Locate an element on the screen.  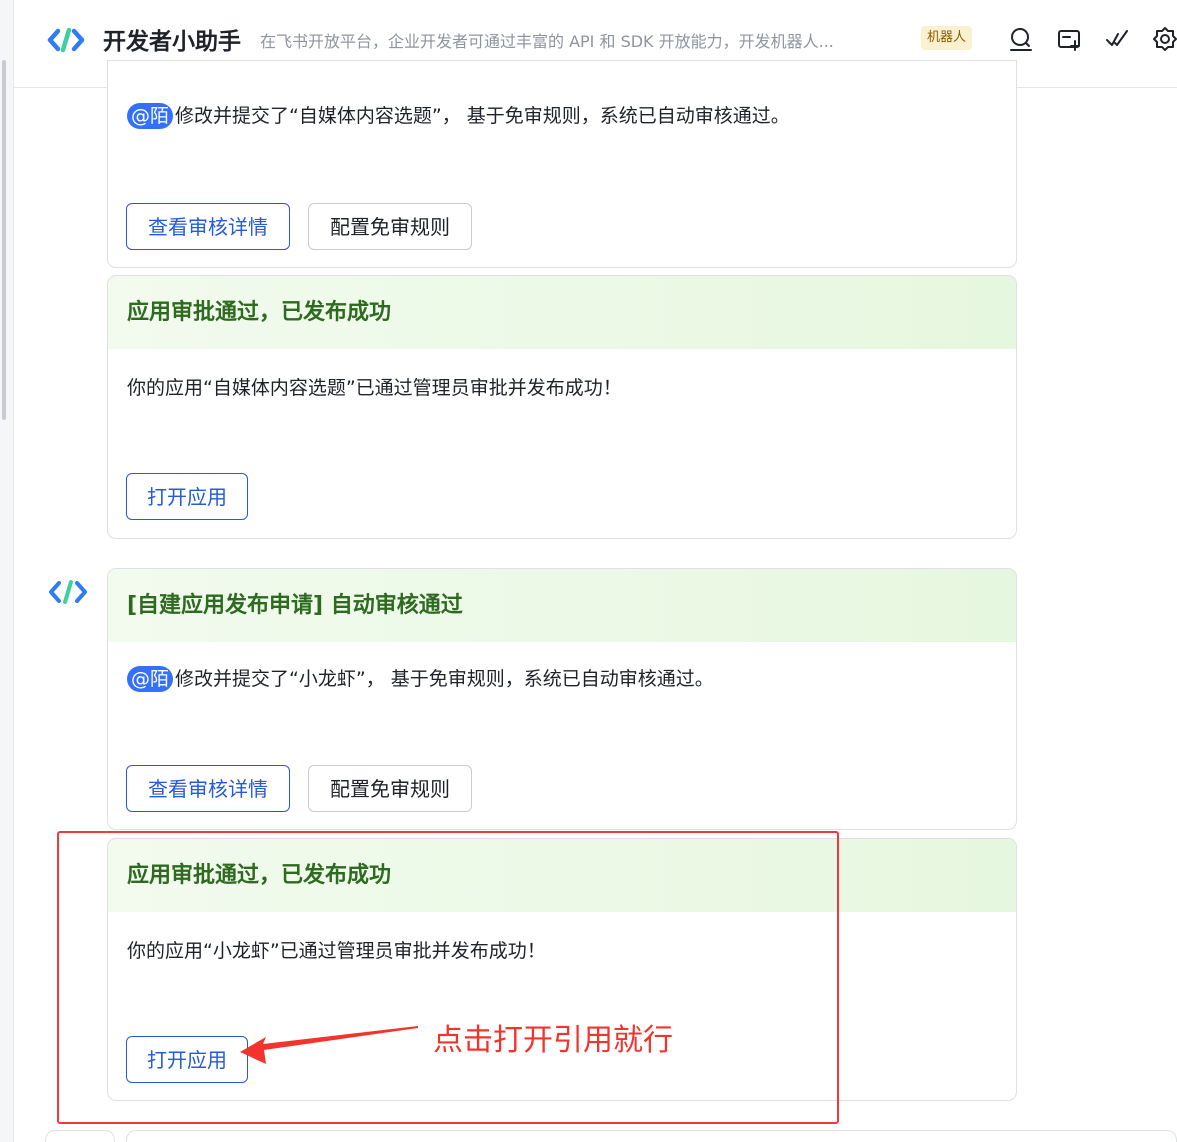
settings-icon is located at coordinates (1164, 39).